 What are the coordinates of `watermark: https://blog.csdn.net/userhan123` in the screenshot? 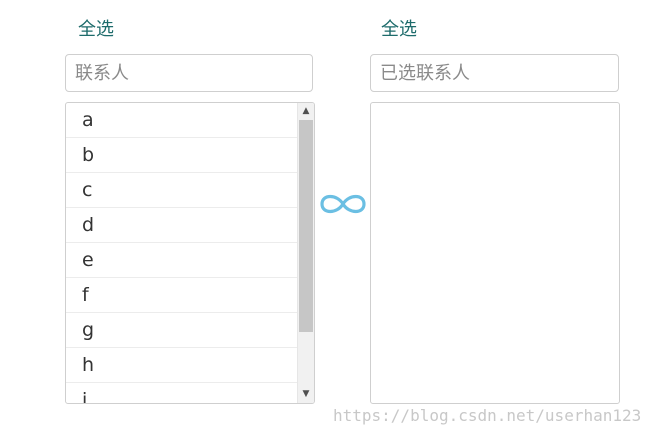 It's located at (487, 415).